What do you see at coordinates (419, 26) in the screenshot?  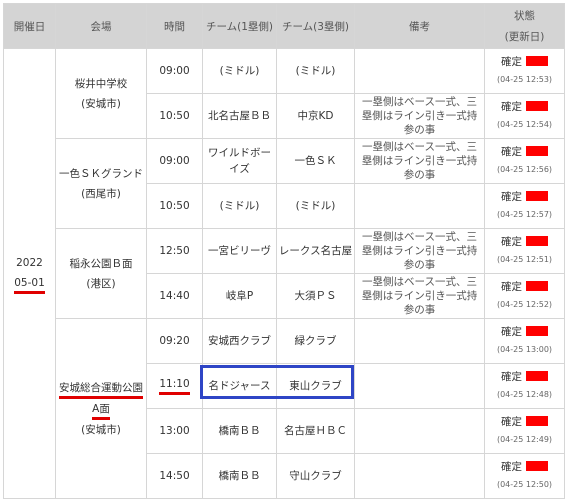 I see `header-note: 備考` at bounding box center [419, 26].